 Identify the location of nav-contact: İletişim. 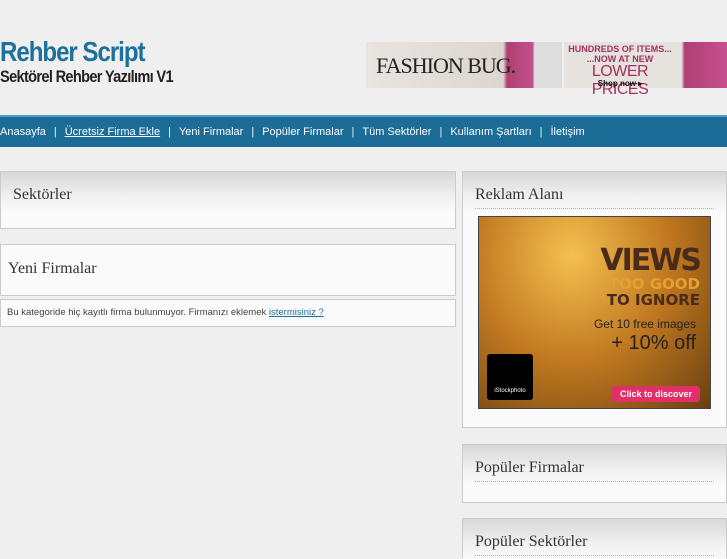
(567, 132).